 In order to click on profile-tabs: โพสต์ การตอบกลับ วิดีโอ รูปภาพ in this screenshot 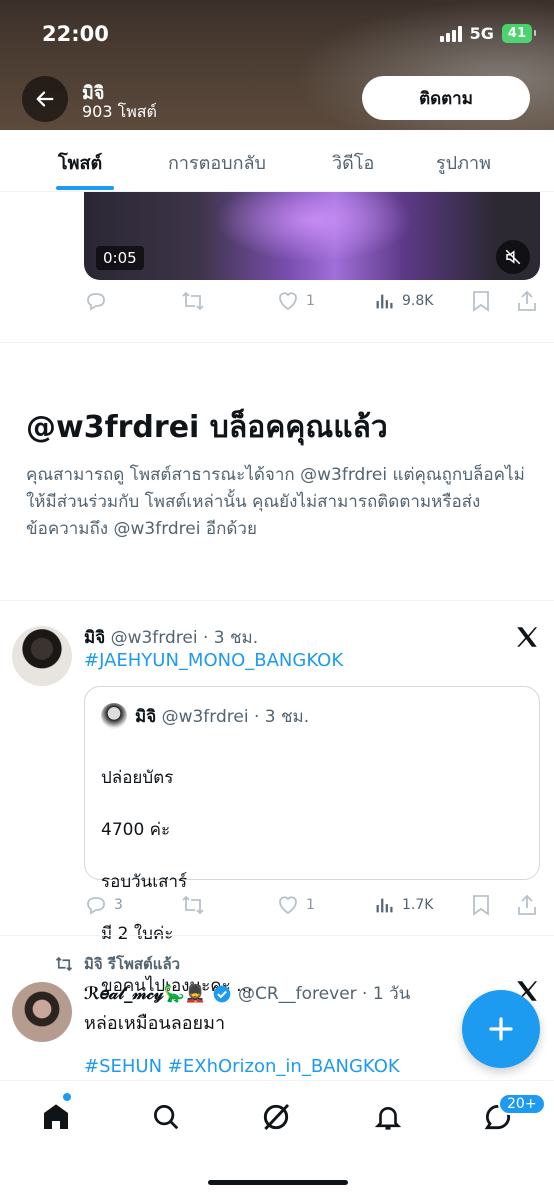, I will do `click(277, 161)`.